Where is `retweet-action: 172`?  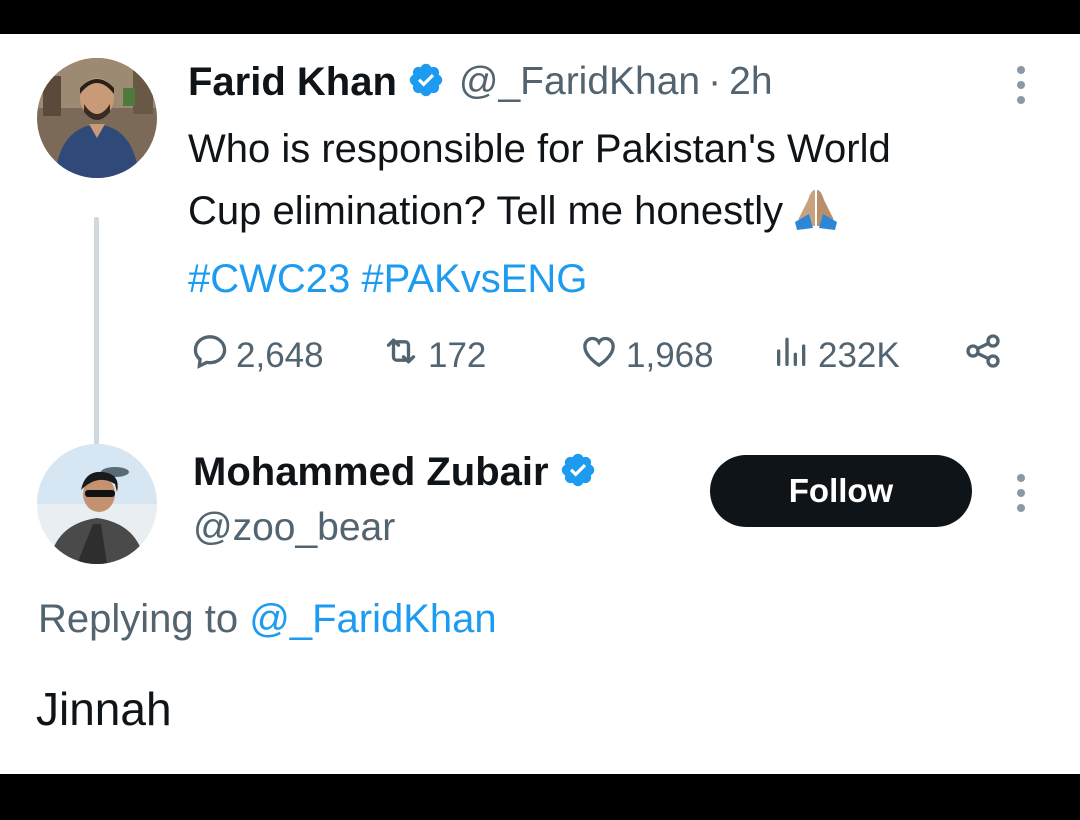 retweet-action: 172 is located at coordinates (433, 355).